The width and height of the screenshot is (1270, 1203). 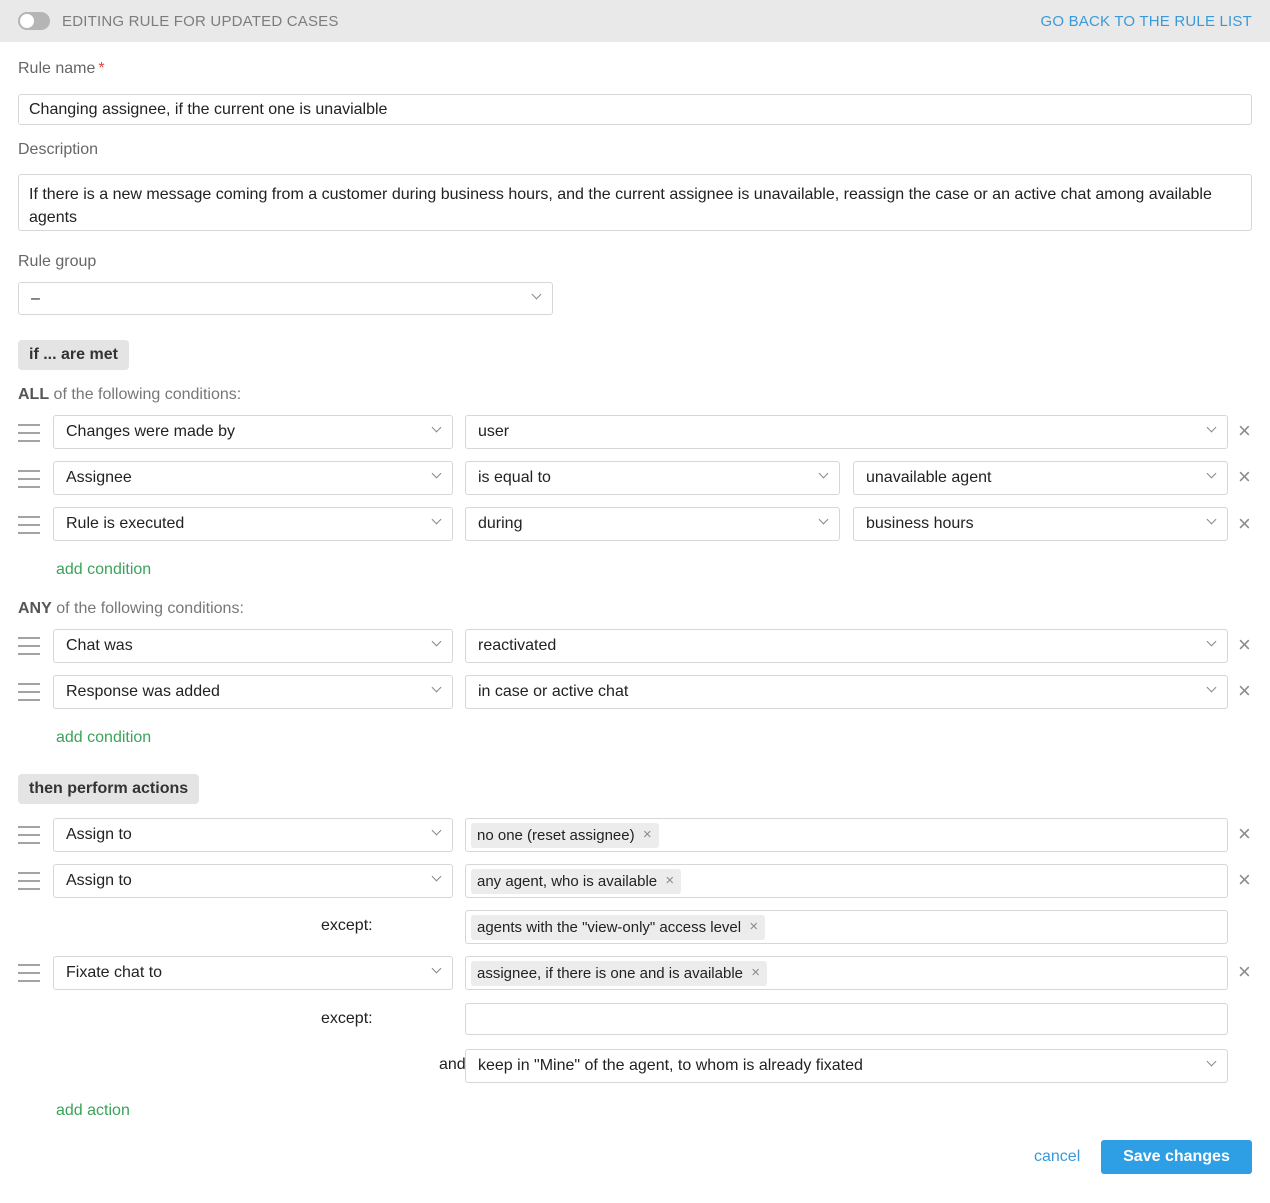 I want to click on save-changes-button: Save changes, so click(x=1176, y=1157).